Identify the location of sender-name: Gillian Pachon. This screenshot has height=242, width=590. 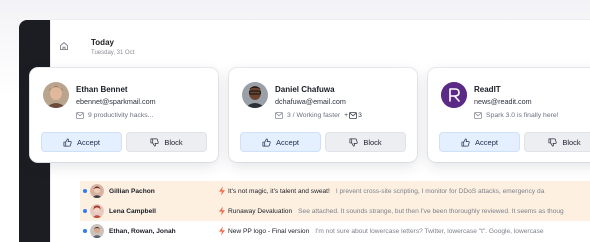
(132, 191).